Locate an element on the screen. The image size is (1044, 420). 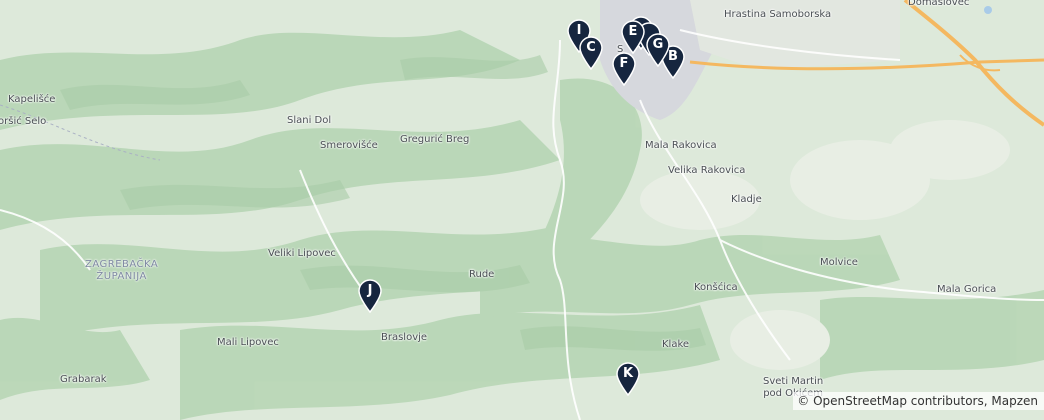
place-label-greguric-breg: Gregurić Breg is located at coordinates (435, 139).